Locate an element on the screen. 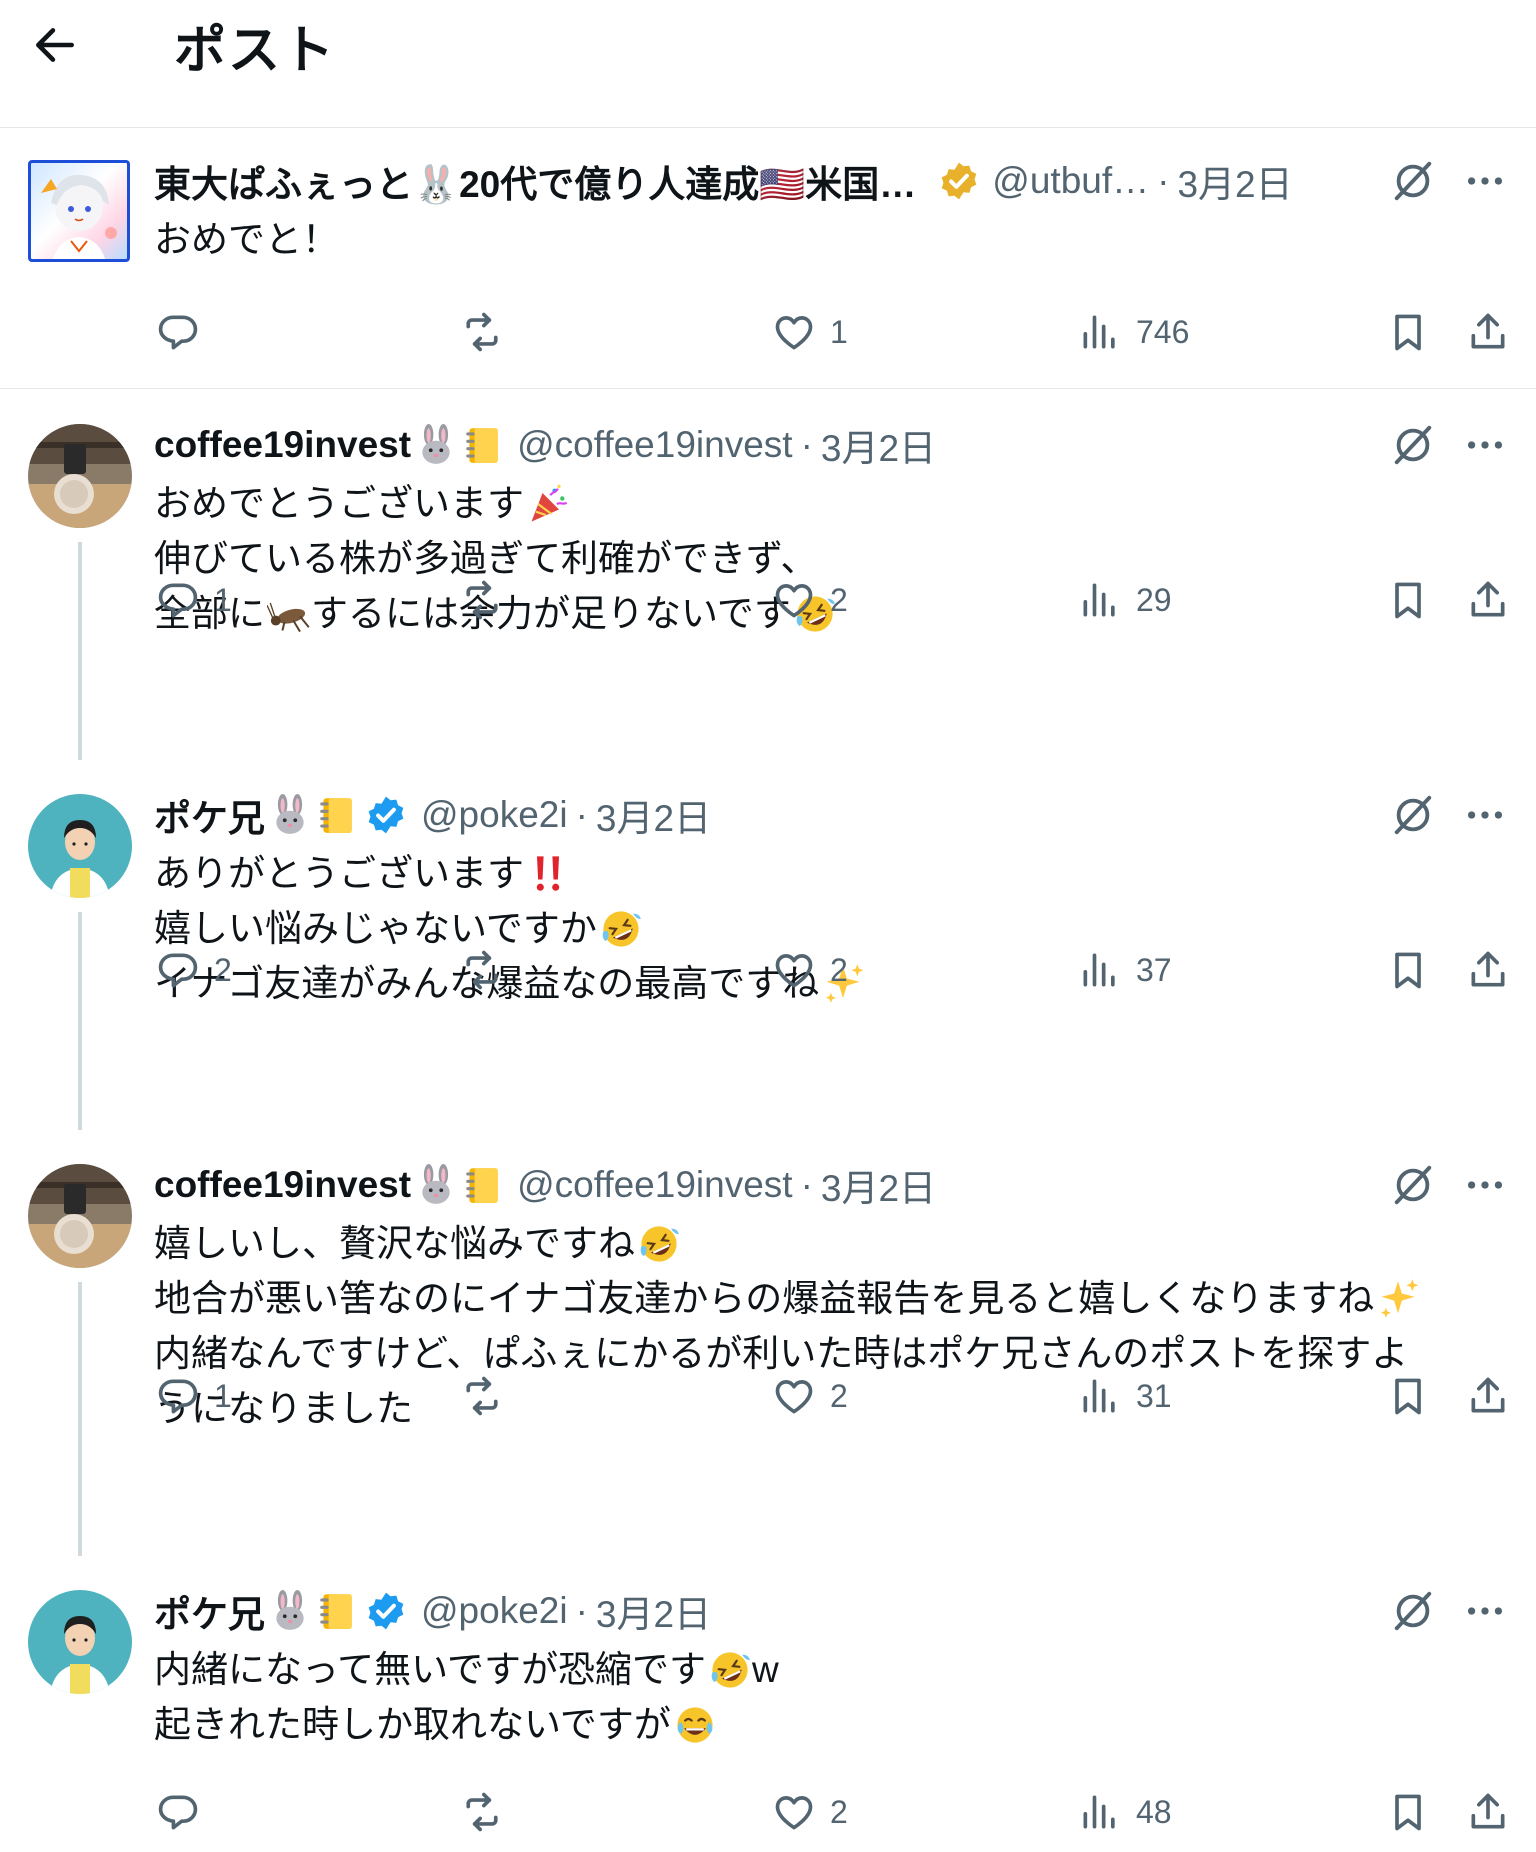 The width and height of the screenshot is (1536, 1852). post-text: おめでと！ is located at coordinates (246, 239).